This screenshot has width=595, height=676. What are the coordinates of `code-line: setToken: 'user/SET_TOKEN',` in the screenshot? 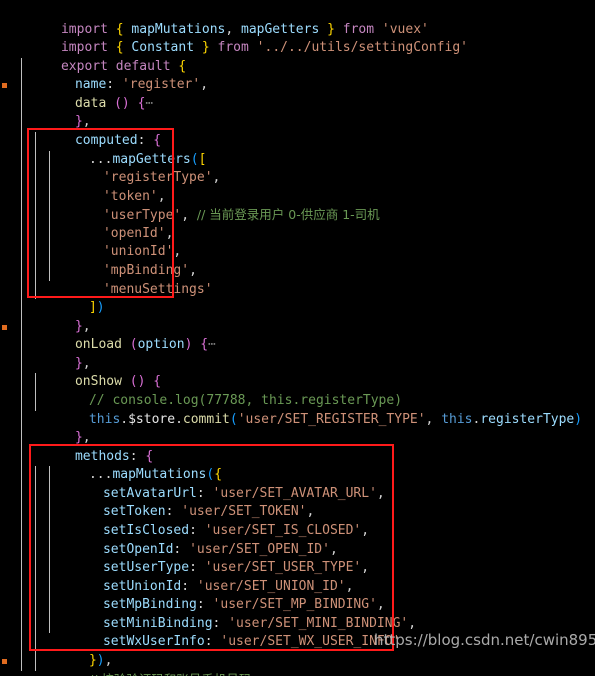 It's located at (208, 512).